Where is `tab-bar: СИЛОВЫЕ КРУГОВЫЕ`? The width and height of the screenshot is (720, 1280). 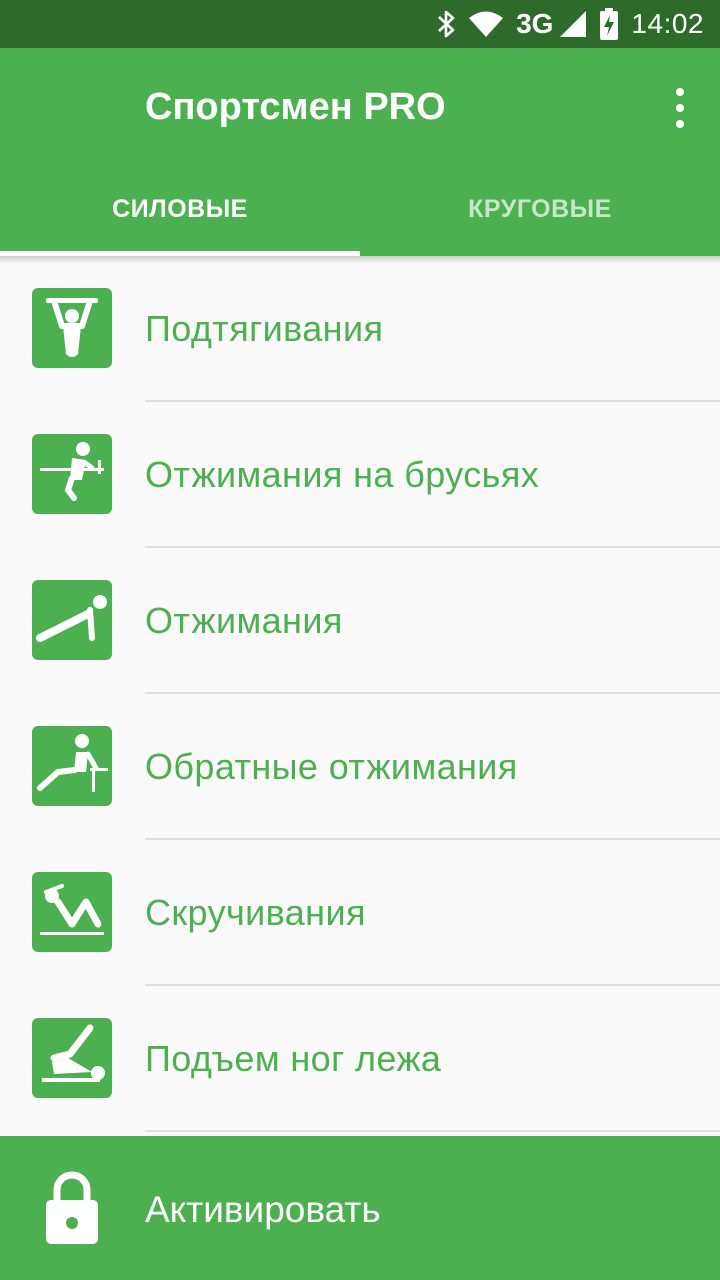
tab-bar: СИЛОВЫЕ КРУГОВЫЕ is located at coordinates (360, 209).